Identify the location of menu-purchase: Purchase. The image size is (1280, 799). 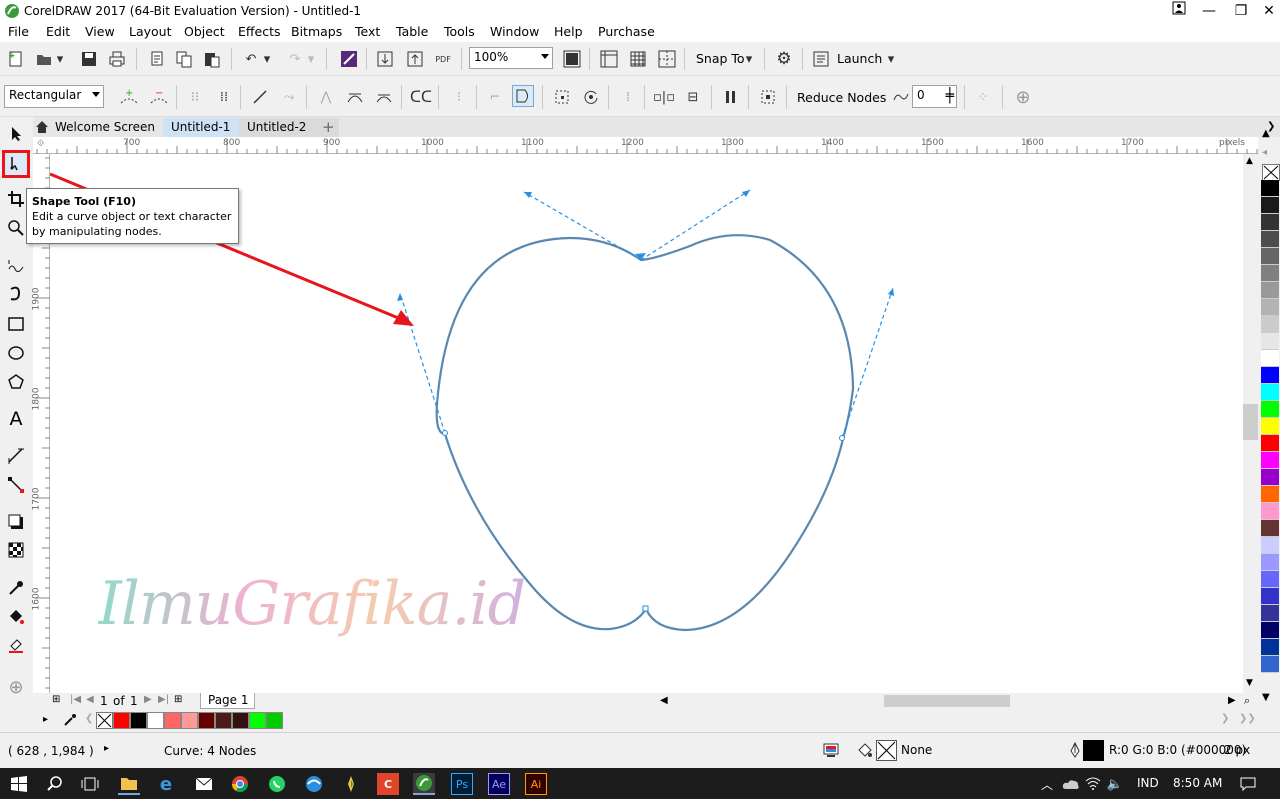
(626, 31).